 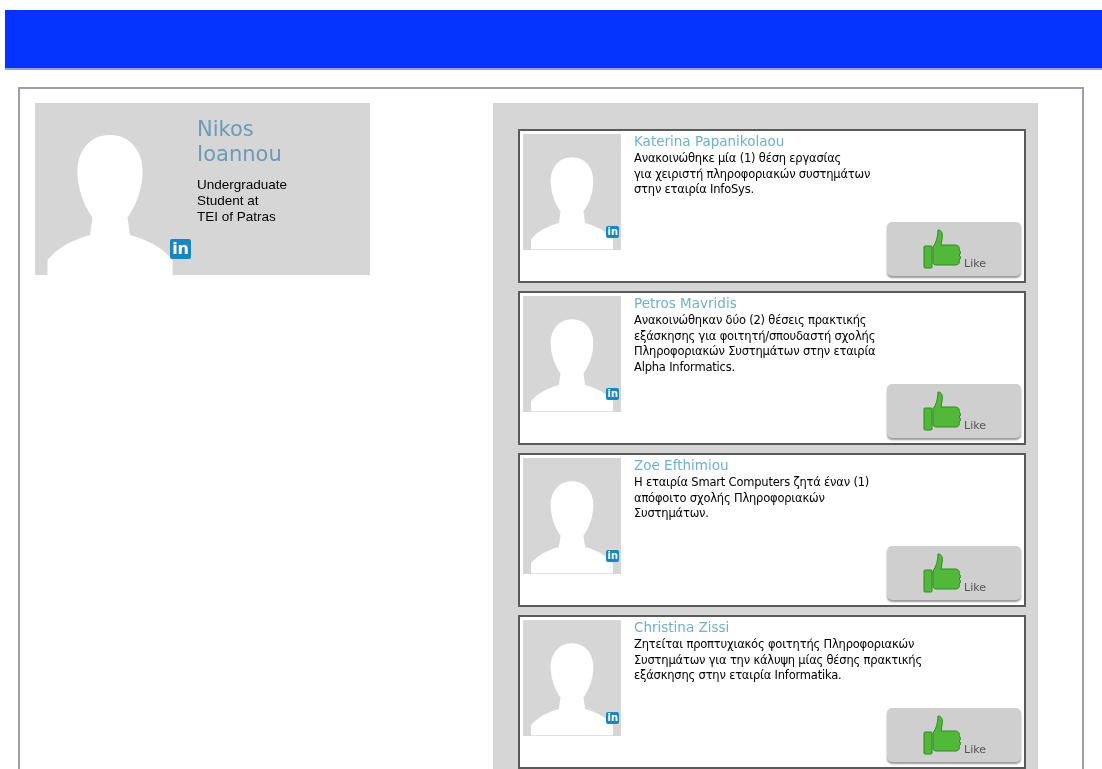 What do you see at coordinates (752, 498) in the screenshot?
I see `post-text: Η εταιρία Smart Computers ζητά έναν (1) απόφοιτο σχολής Πληροφοριακών Συστημάτων.` at bounding box center [752, 498].